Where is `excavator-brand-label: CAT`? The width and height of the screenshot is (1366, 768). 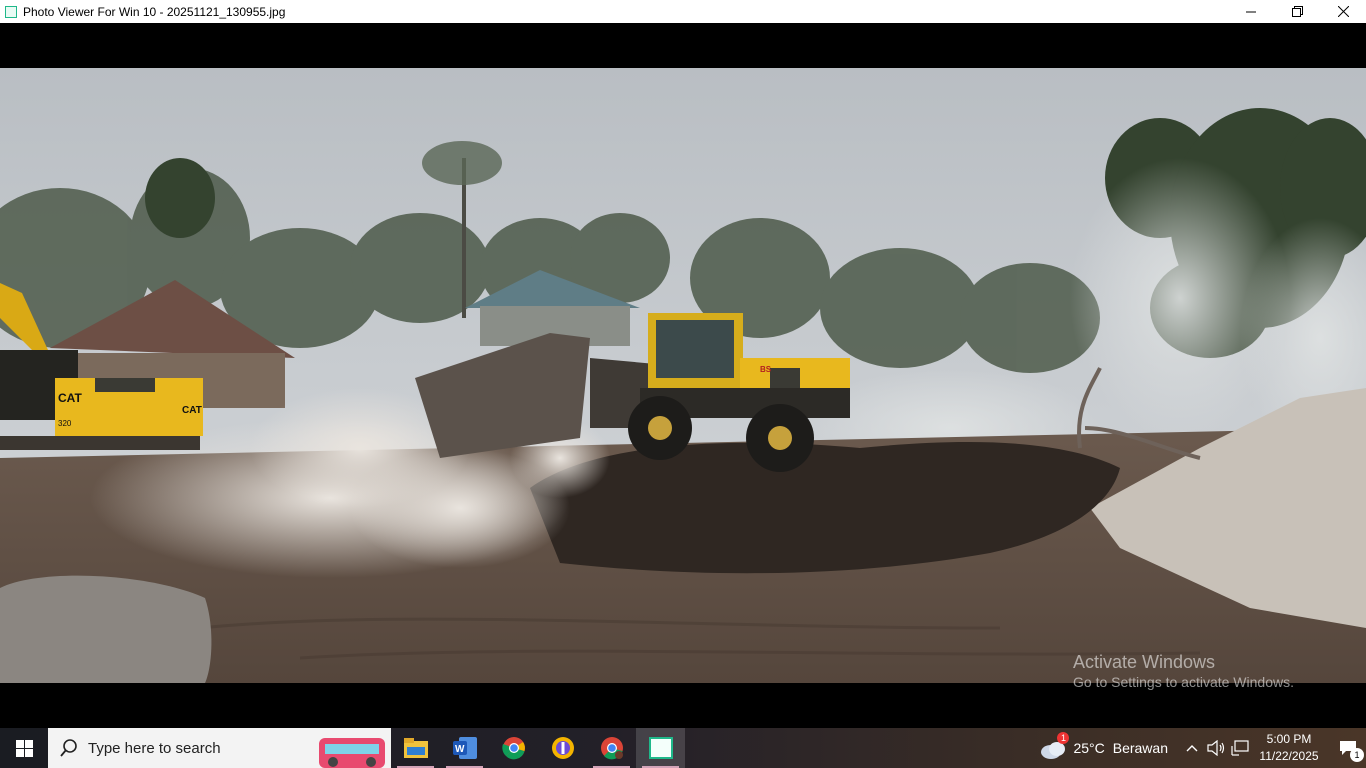 excavator-brand-label: CAT is located at coordinates (70, 398).